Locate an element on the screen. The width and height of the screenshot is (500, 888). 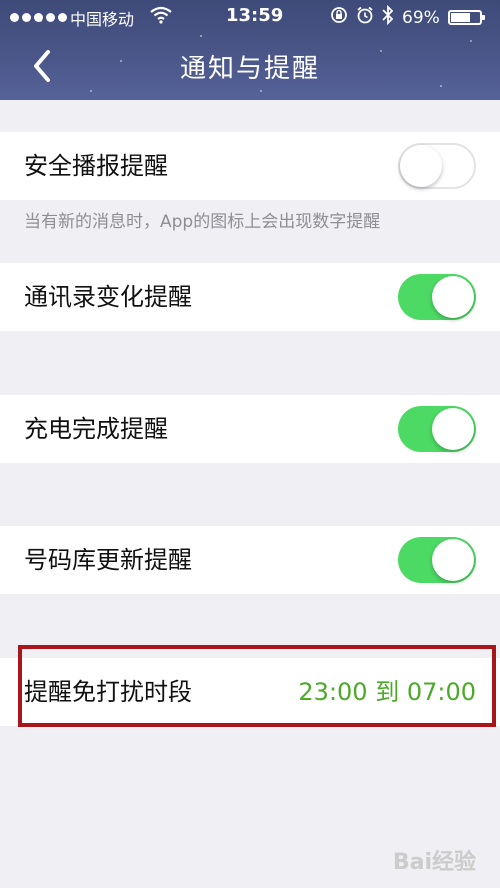
status-time: 13:59 is located at coordinates (255, 15).